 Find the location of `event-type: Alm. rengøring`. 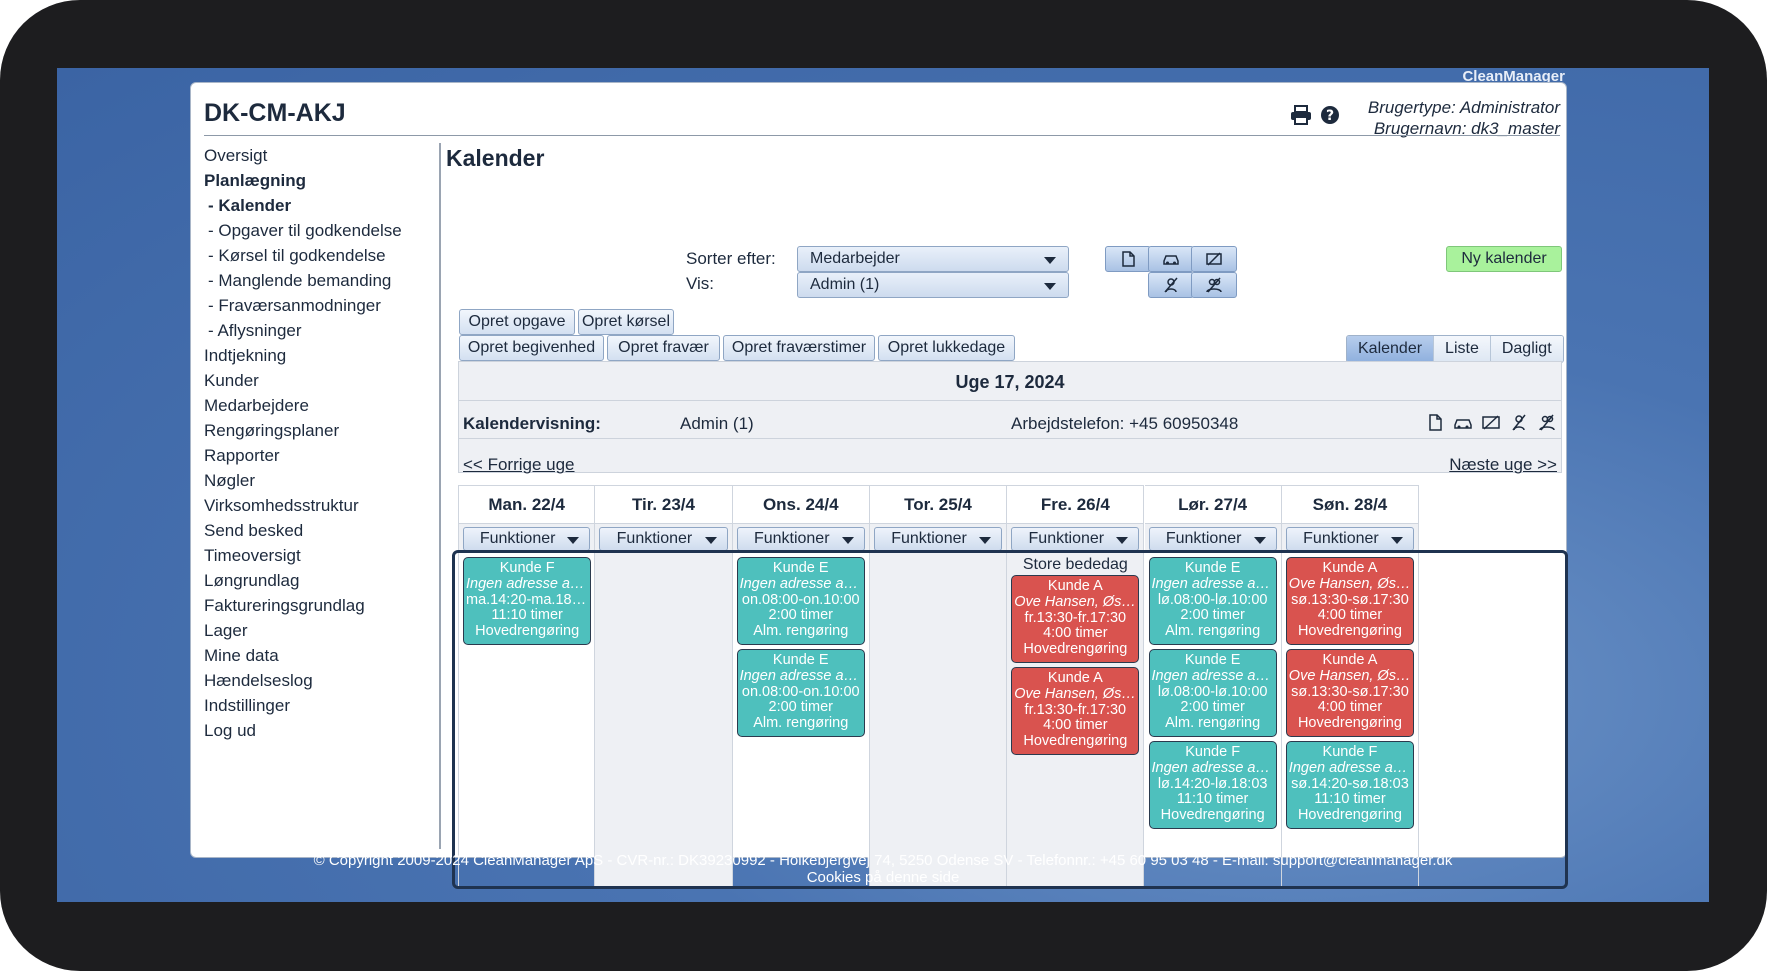

event-type: Alm. rengøring is located at coordinates (1213, 724).